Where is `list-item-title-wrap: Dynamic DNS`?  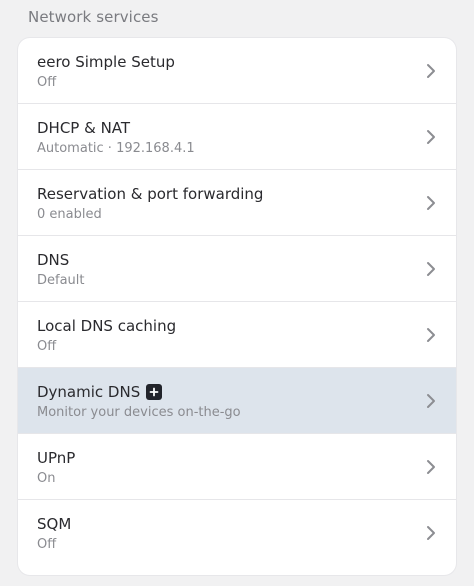 list-item-title-wrap: Dynamic DNS is located at coordinates (100, 392).